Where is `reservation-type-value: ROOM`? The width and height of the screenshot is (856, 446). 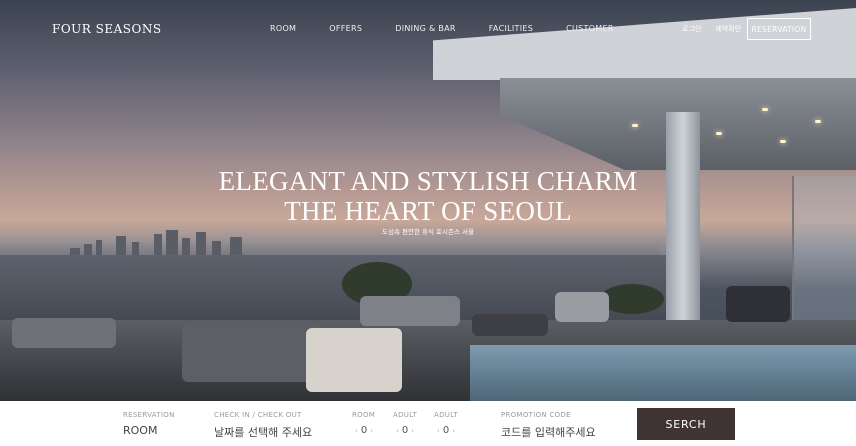 reservation-type-value: ROOM is located at coordinates (149, 430).